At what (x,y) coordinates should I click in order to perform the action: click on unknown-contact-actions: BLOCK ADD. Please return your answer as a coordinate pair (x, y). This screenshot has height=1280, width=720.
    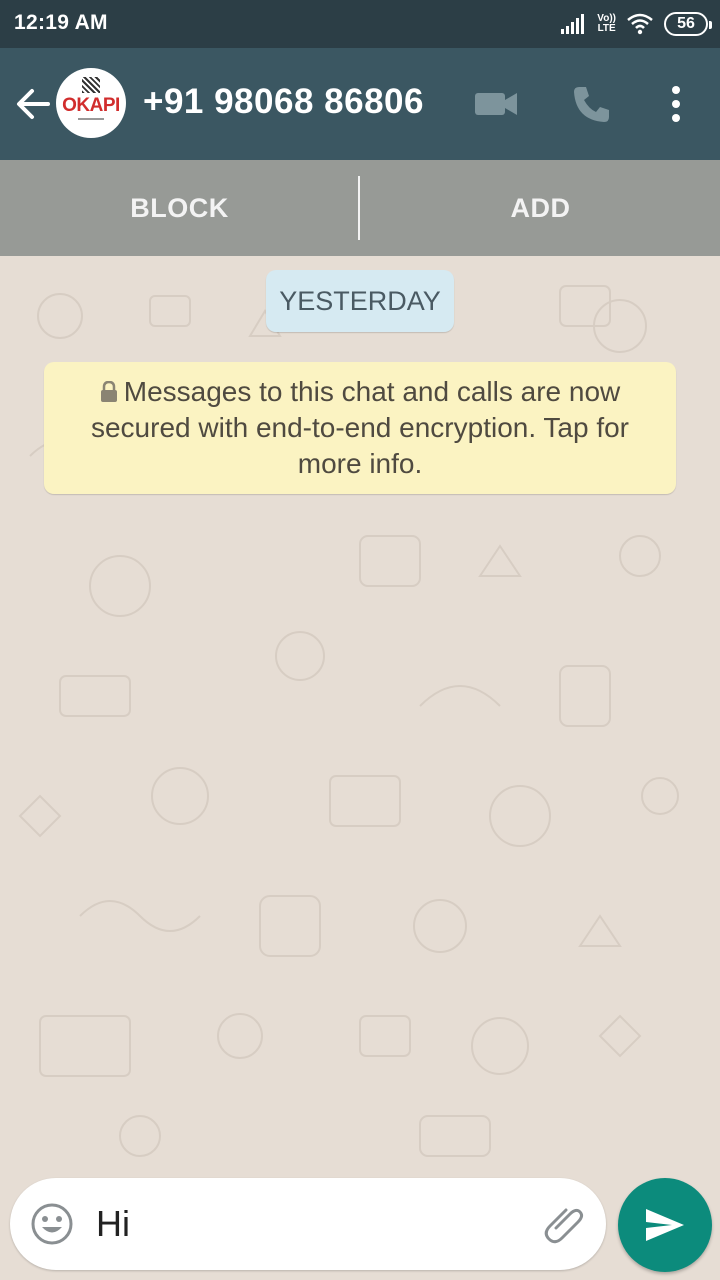
    Looking at the image, I should click on (360, 208).